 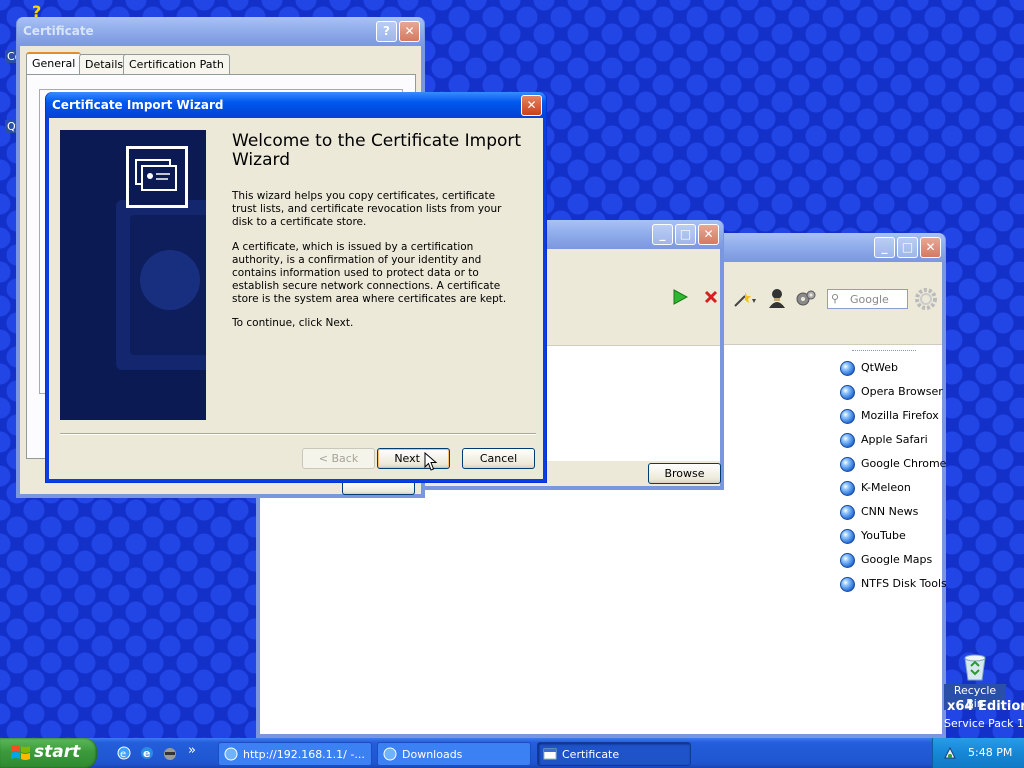 I want to click on windows-logo-icon, so click(x=20, y=752).